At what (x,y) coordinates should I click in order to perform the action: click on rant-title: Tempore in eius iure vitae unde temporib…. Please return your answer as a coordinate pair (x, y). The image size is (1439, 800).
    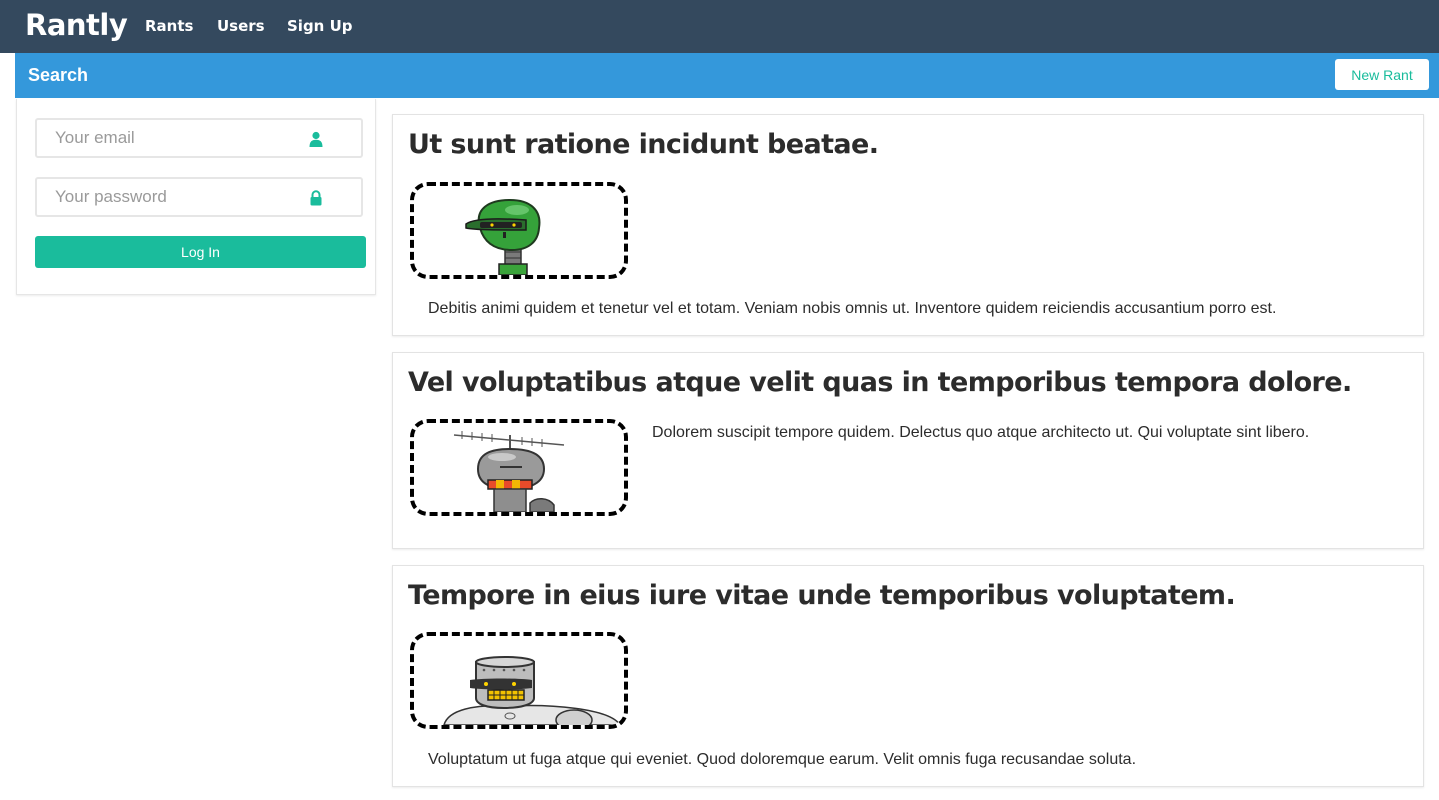
    Looking at the image, I should click on (822, 595).